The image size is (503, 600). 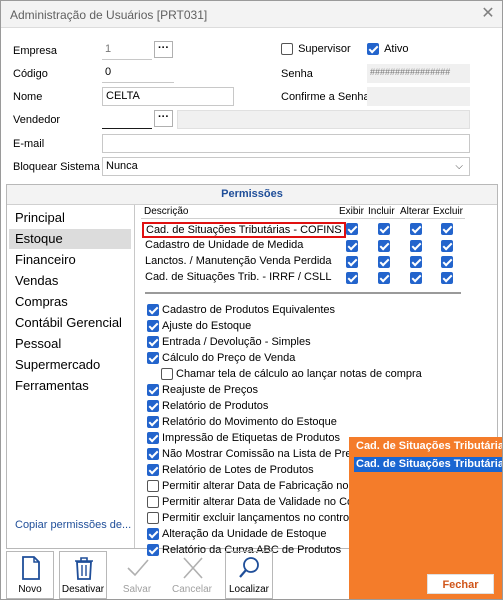 I want to click on localizar-button: Localizar, so click(x=249, y=575).